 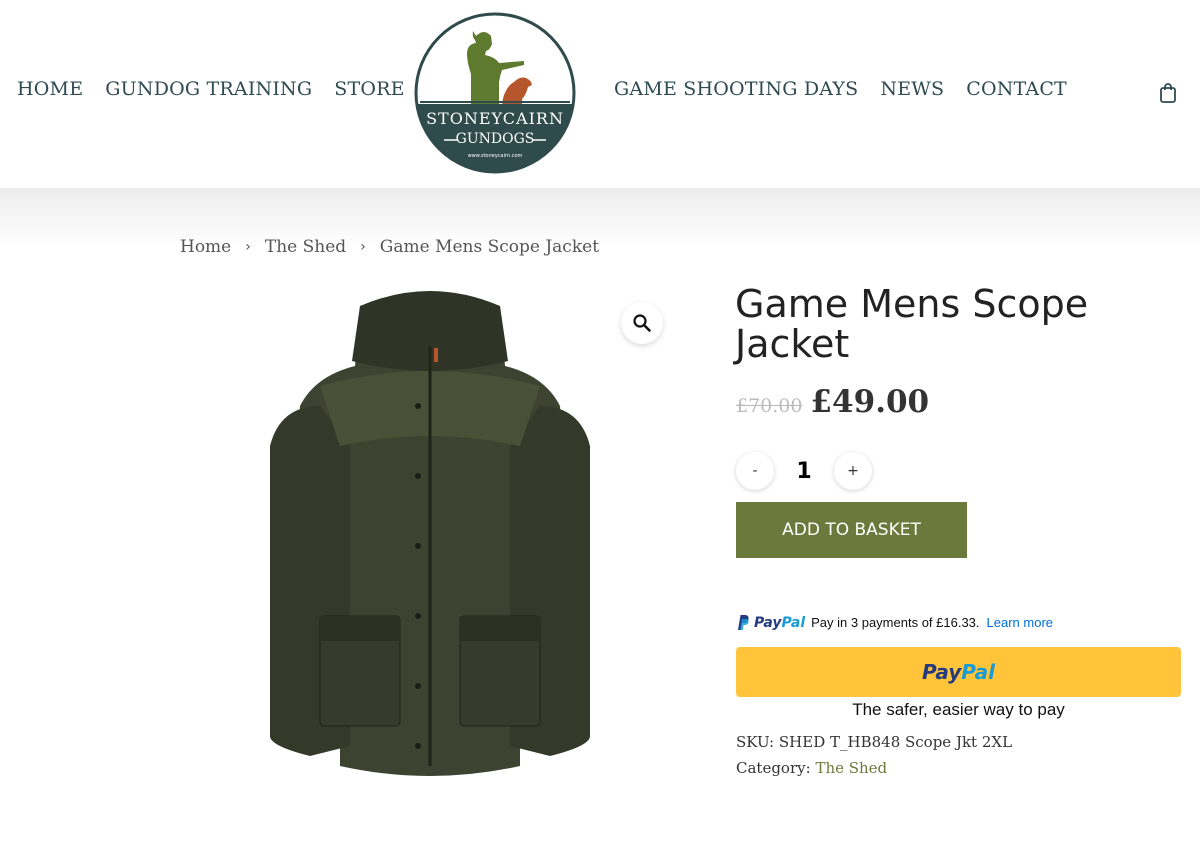 I want to click on paypal-installment-text: Pay in 3 payments of £16.33., so click(x=895, y=622).